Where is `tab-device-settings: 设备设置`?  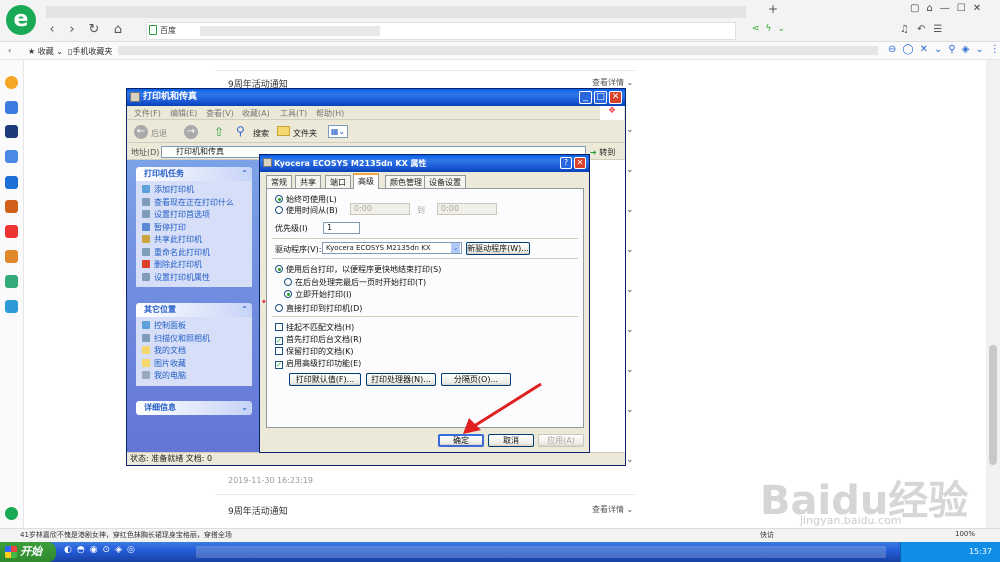
tab-device-settings: 设备设置 is located at coordinates (445, 182).